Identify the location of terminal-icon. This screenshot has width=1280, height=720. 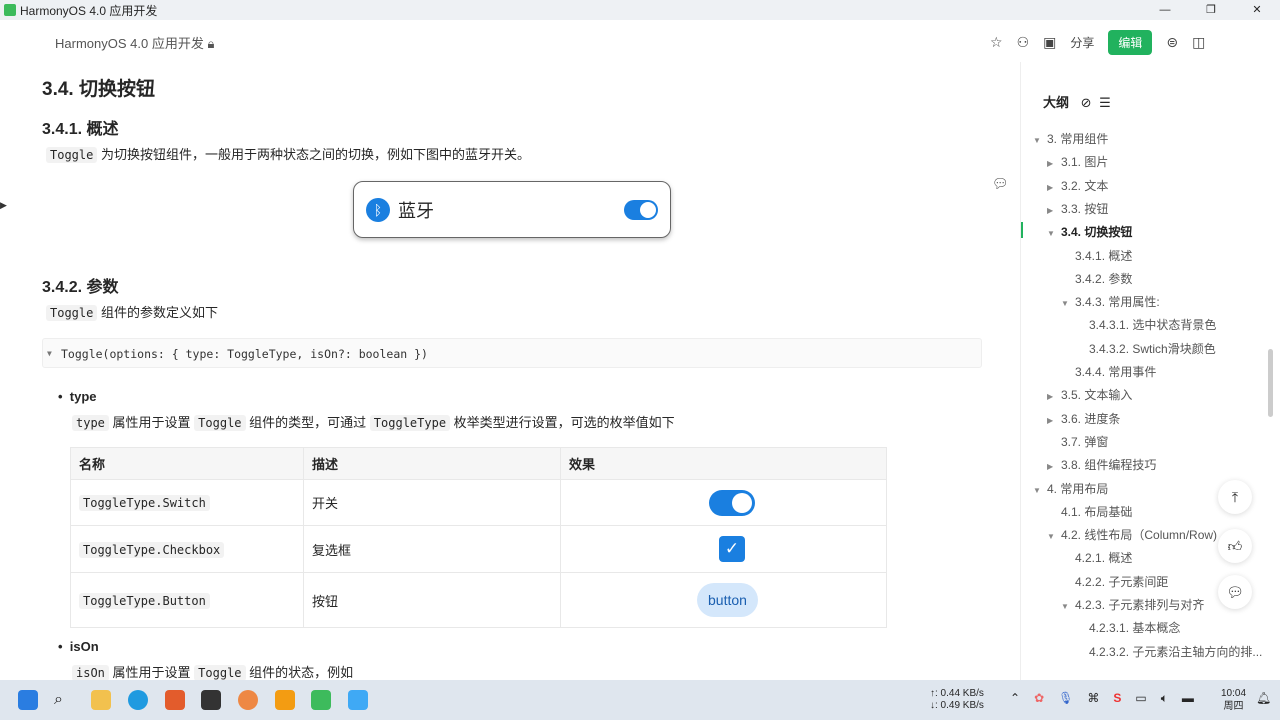
(211, 700).